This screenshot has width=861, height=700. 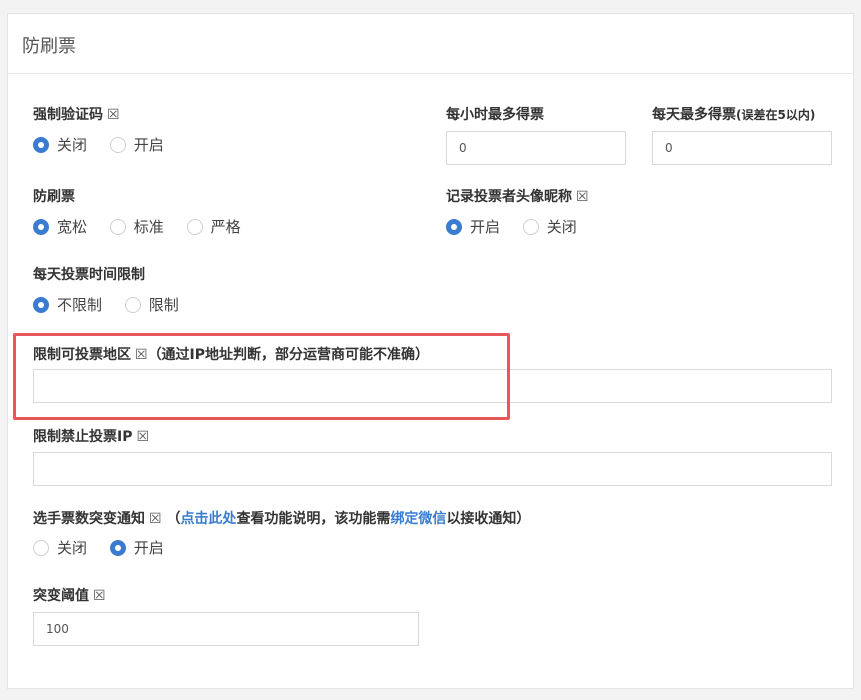 I want to click on banned-ip-input, so click(x=432, y=469).